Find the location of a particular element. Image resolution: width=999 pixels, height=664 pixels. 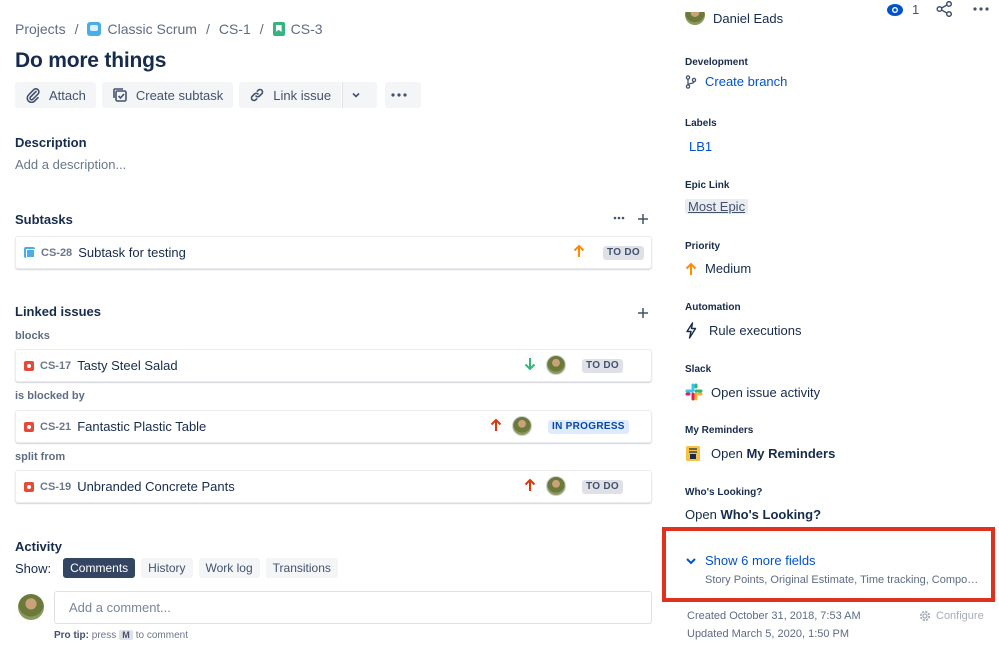

breadcrumb: Projects / Classic Scrum / CS-1 / CS-3 is located at coordinates (169, 29).